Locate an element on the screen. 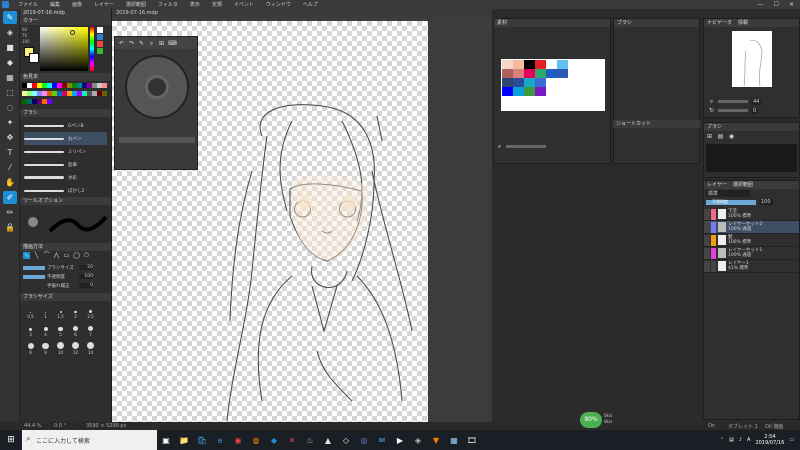 The image size is (800, 450). opacity-value: 100 is located at coordinates (86, 276).